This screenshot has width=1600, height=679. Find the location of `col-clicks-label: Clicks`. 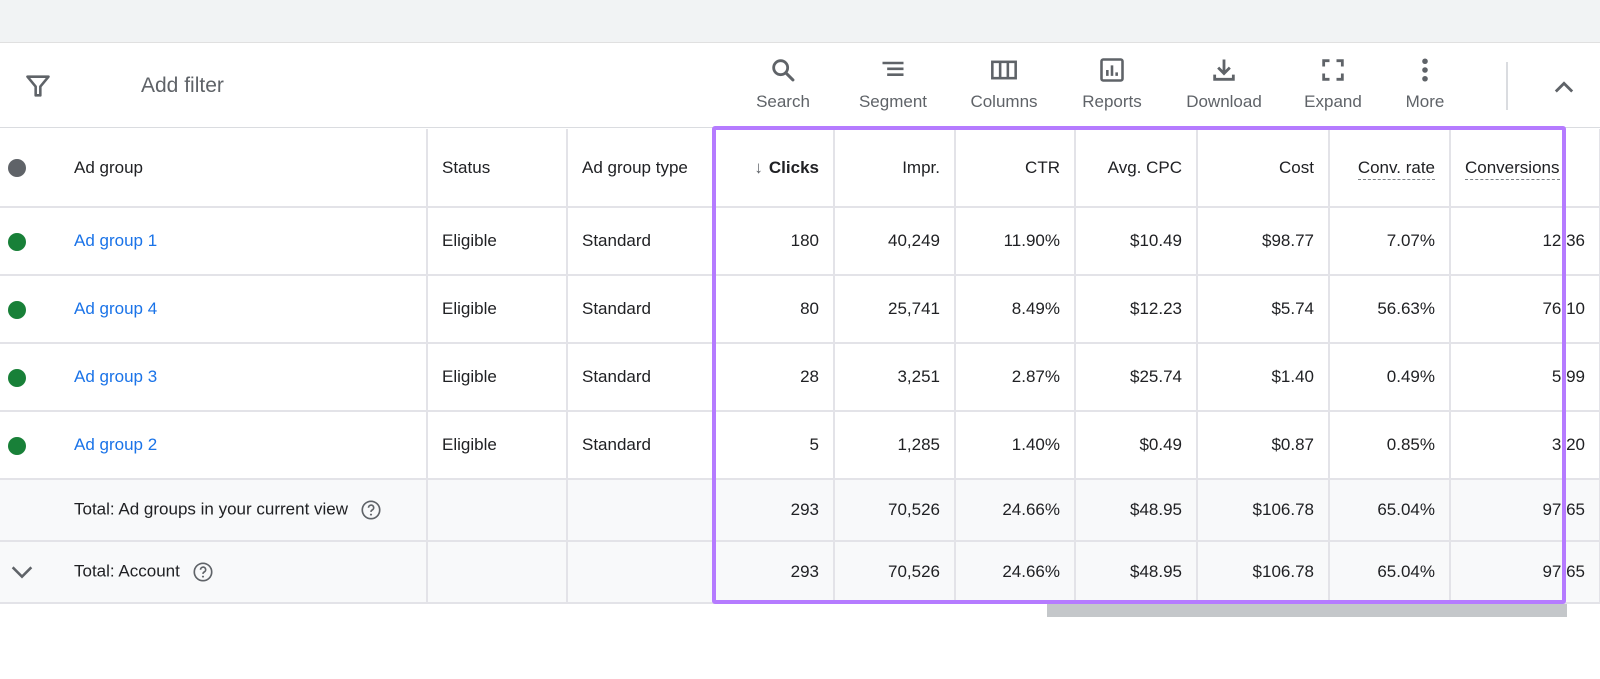

col-clicks-label: Clicks is located at coordinates (793, 167).